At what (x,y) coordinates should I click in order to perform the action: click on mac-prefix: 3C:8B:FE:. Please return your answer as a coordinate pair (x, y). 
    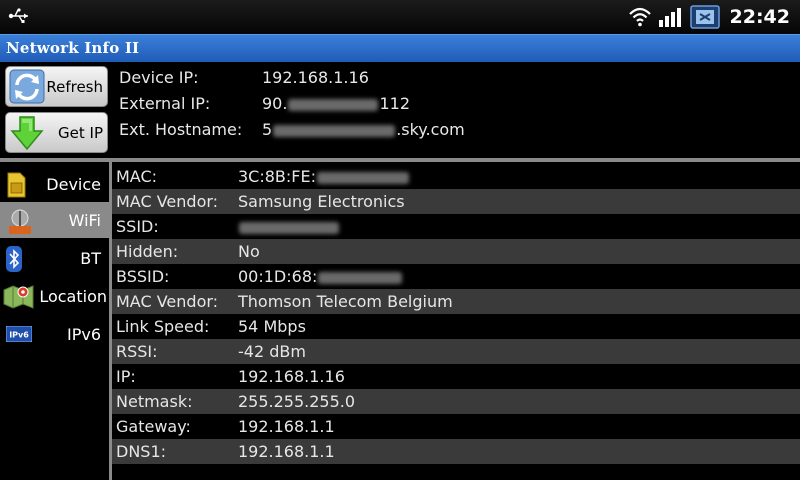
    Looking at the image, I should click on (277, 176).